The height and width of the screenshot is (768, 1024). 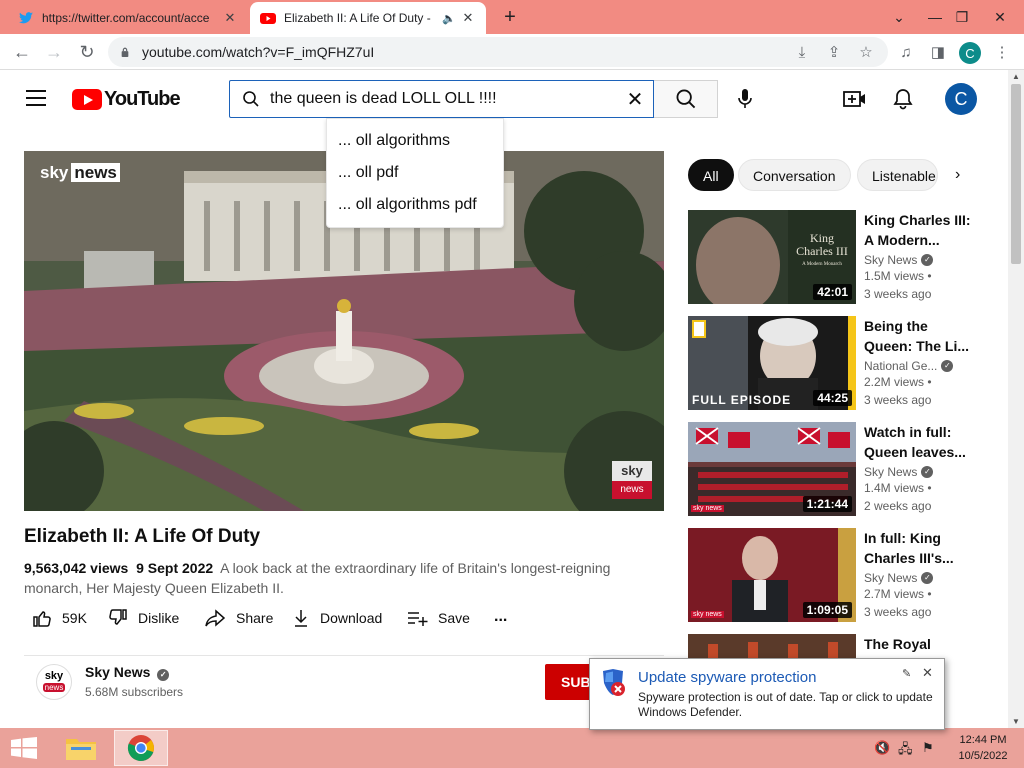 I want to click on tab-youtube: Elizabeth II: A Life Of Duty - 🔈 ✕, so click(x=368, y=18).